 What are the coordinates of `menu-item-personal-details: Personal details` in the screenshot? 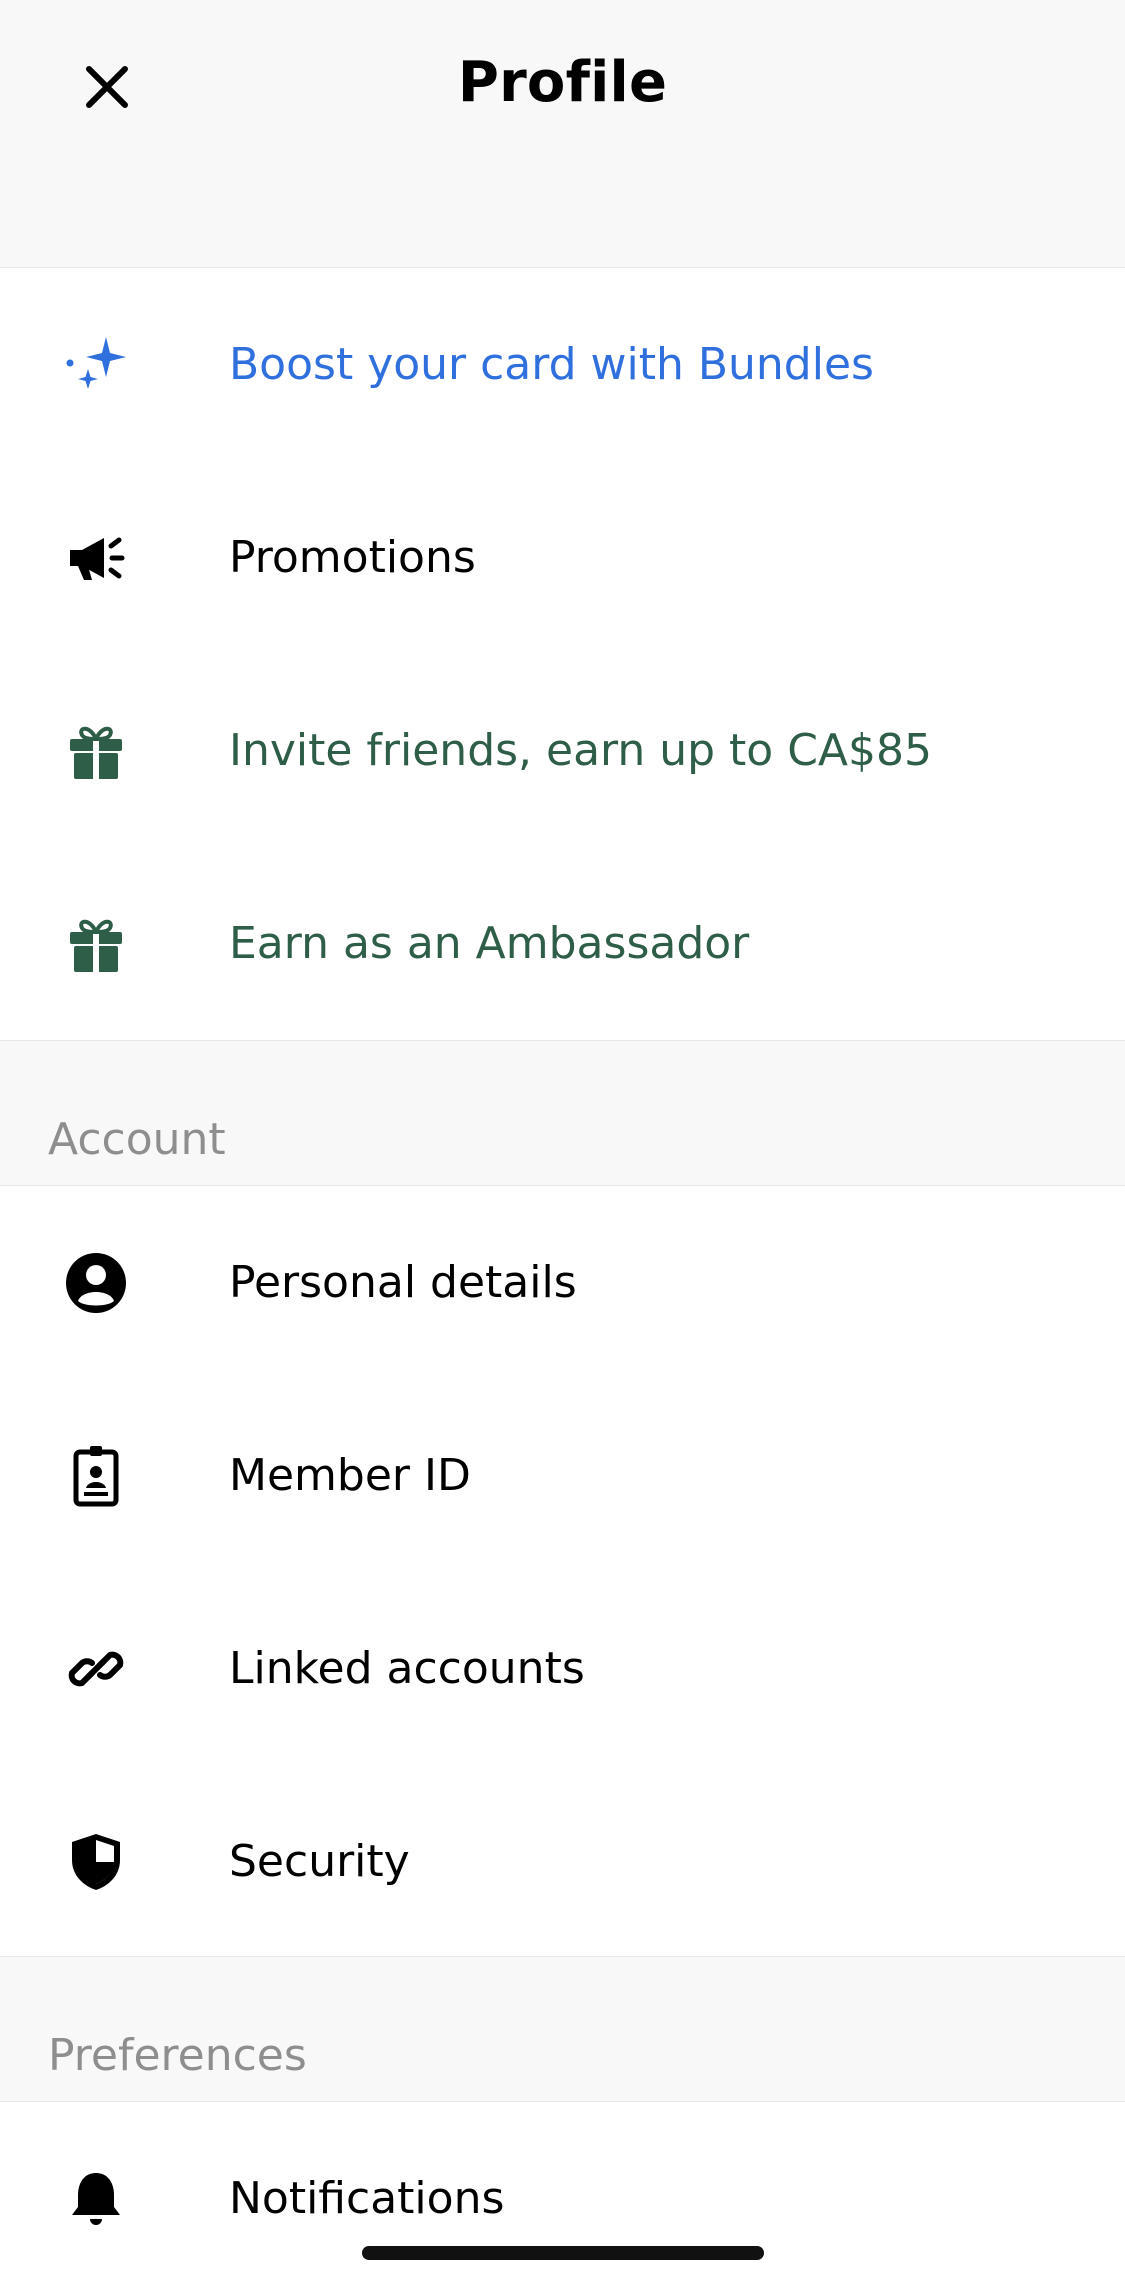 It's located at (562, 1282).